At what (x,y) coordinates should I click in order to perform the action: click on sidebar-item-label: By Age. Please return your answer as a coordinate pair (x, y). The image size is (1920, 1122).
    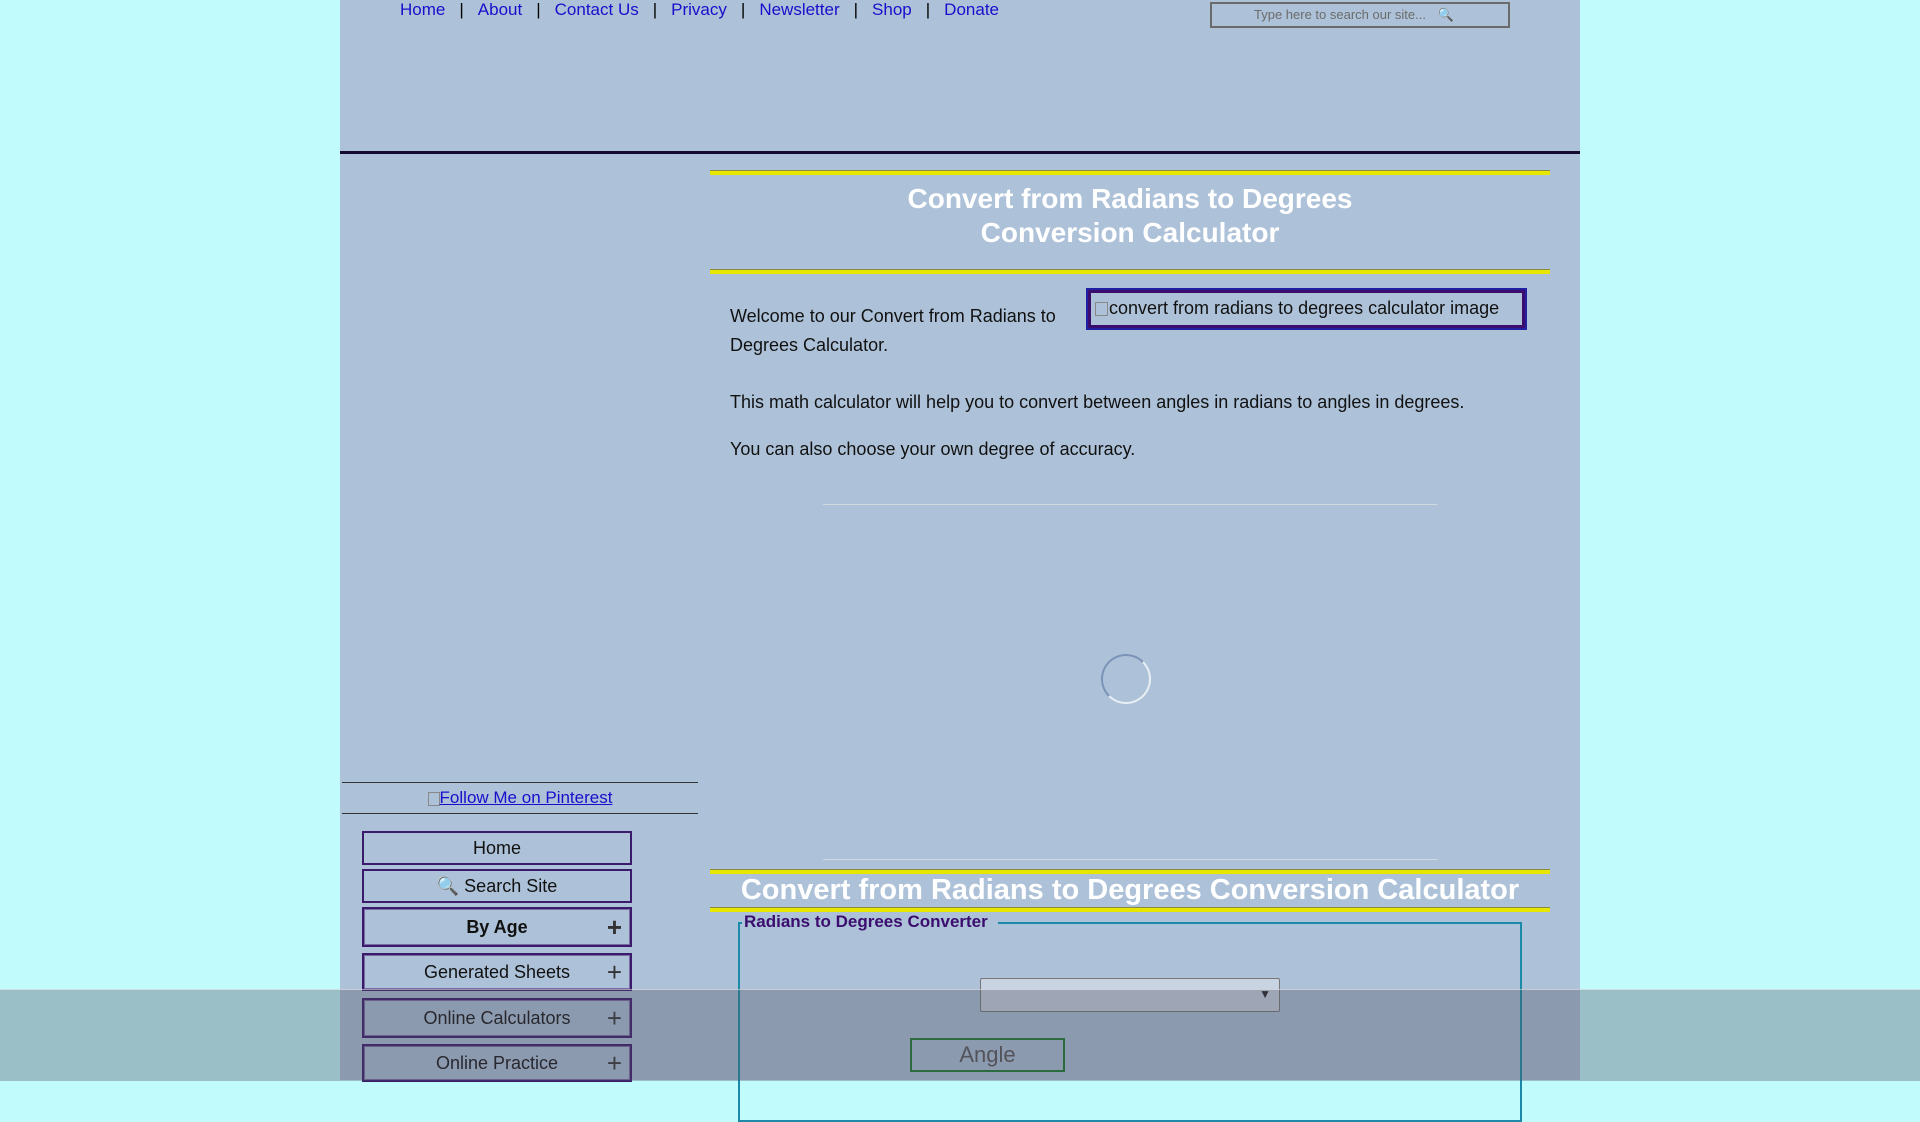
    Looking at the image, I should click on (497, 927).